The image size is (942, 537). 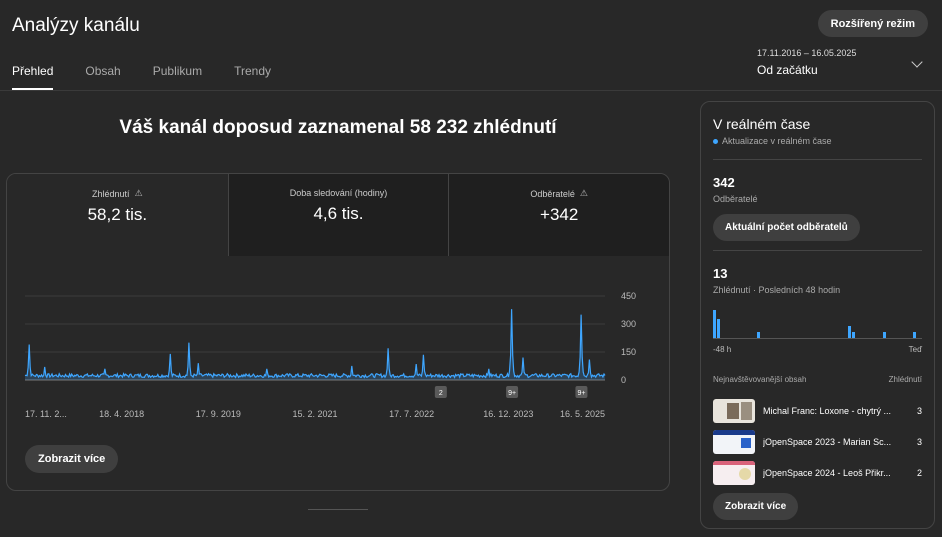 I want to click on recent-views-label: Zhlédnutí · Posledních 48 hodin, so click(x=777, y=290).